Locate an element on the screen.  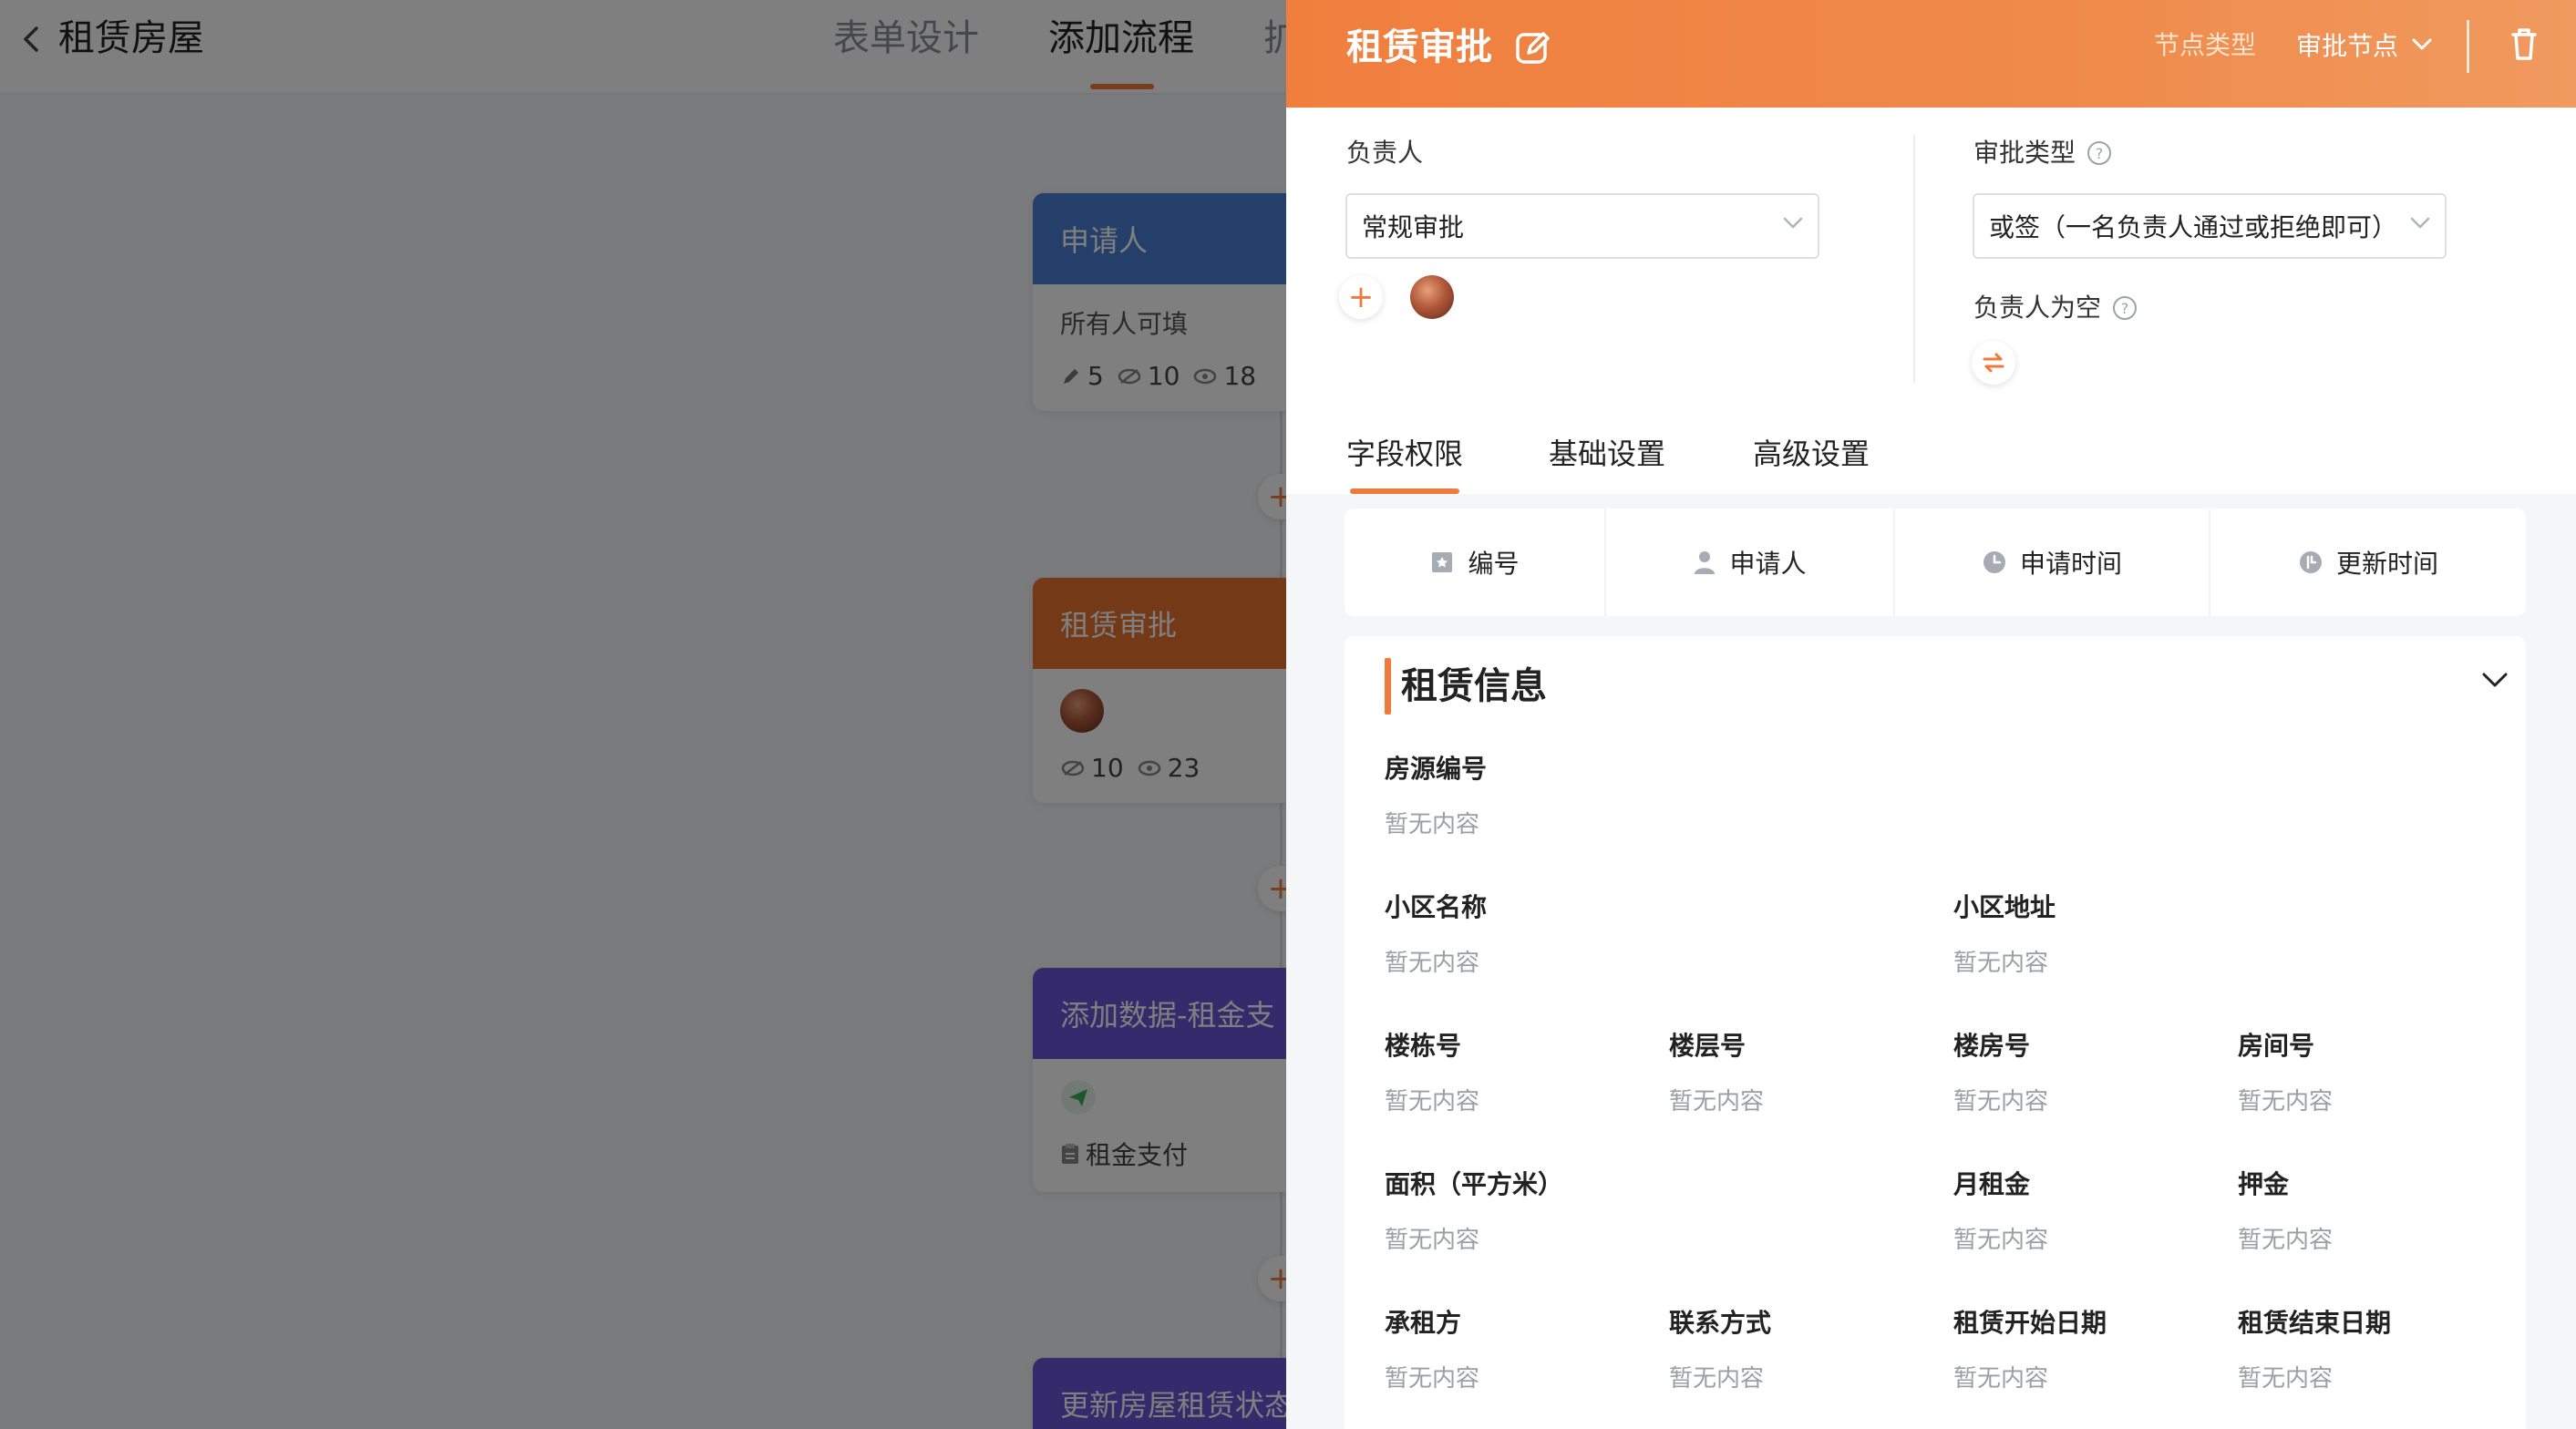
system-field-id: 编号 is located at coordinates (1475, 562).